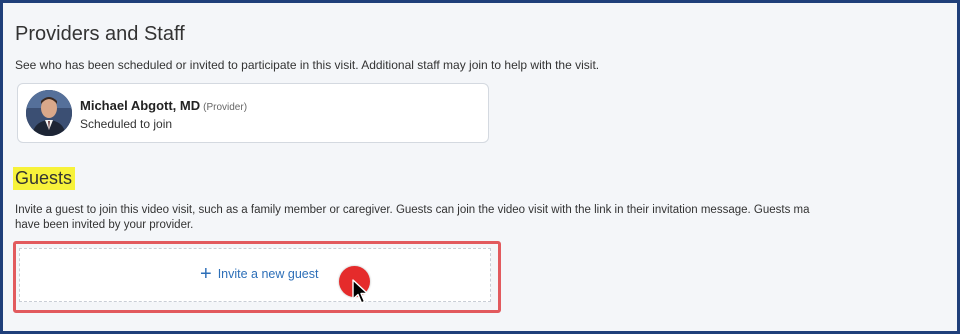 The height and width of the screenshot is (334, 960). Describe the element at coordinates (44, 178) in the screenshot. I see `guests-section-title: Guests` at that location.